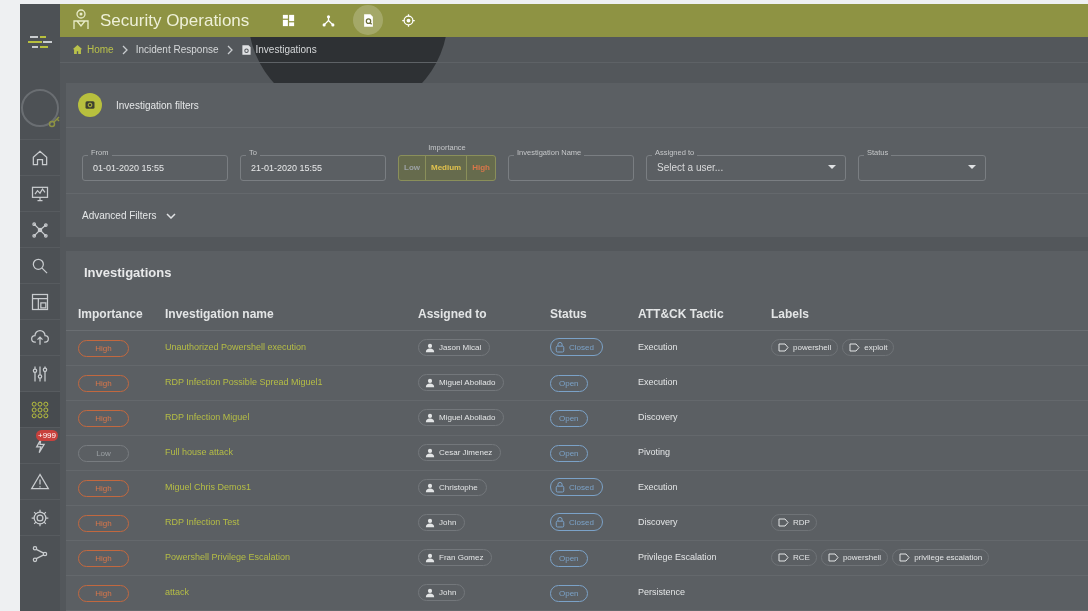 The height and width of the screenshot is (611, 1088). Describe the element at coordinates (77, 50) in the screenshot. I see `home-icon` at that location.